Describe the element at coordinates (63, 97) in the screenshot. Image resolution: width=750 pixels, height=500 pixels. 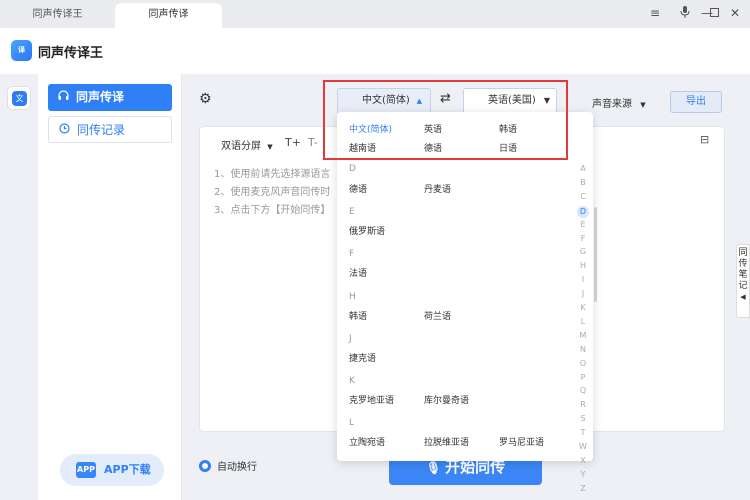
I see `headphones-icon` at that location.